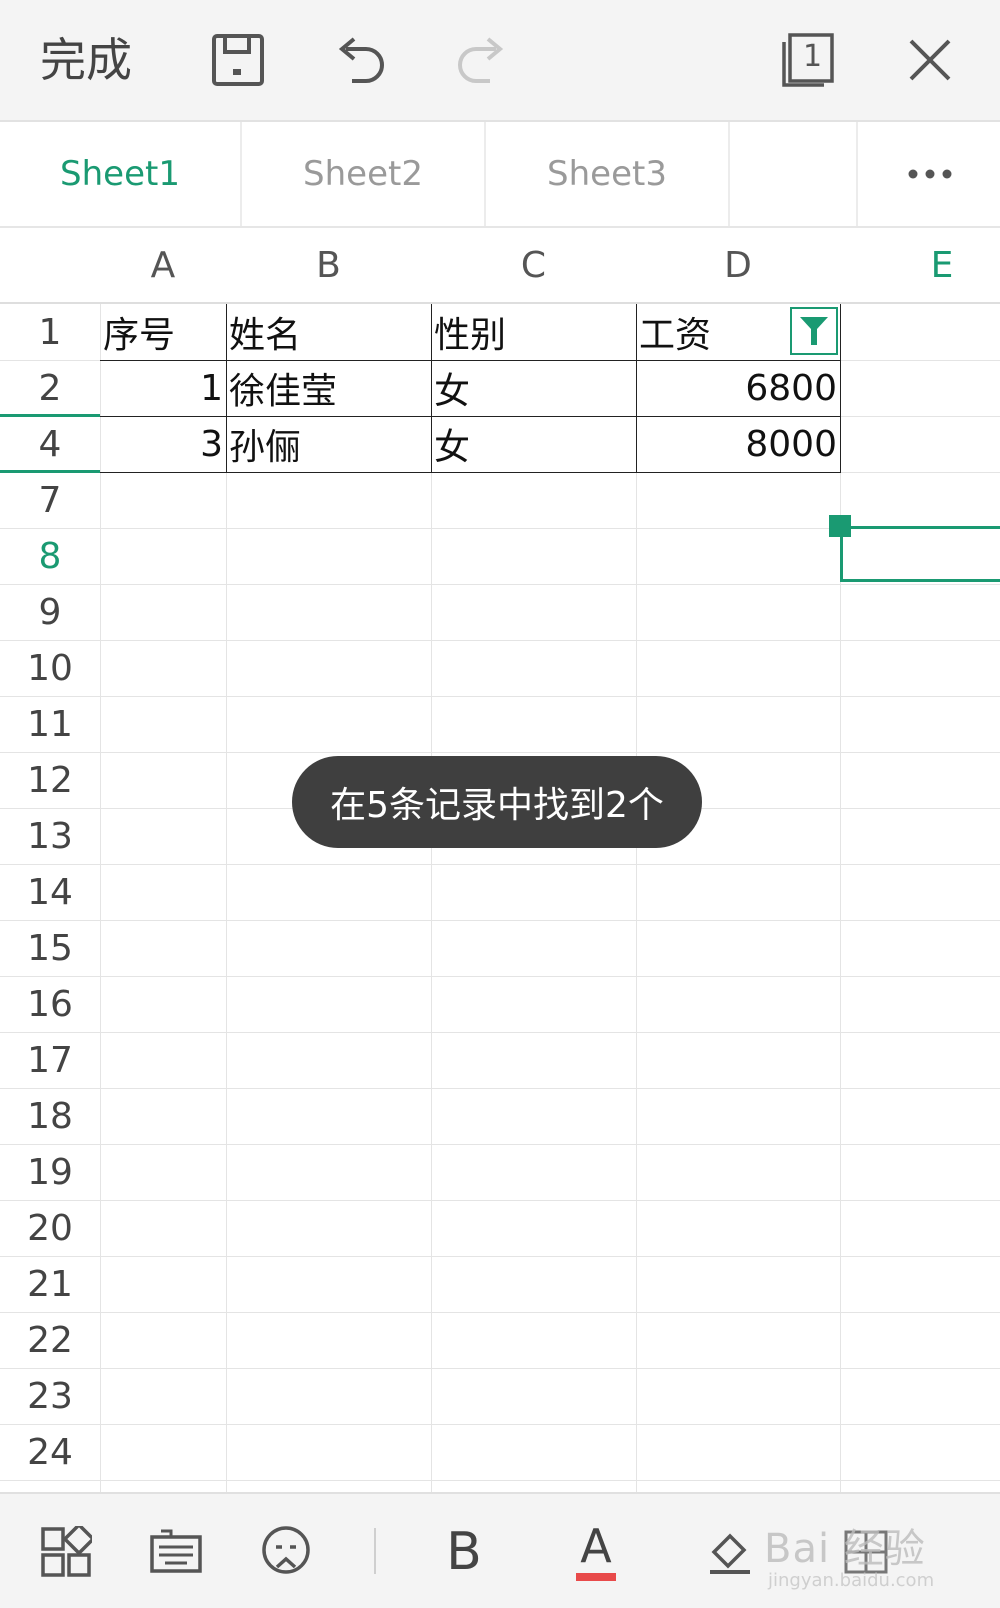 Image resolution: width=1000 pixels, height=1608 pixels. I want to click on cell-b2: 徐佳莹, so click(328, 388).